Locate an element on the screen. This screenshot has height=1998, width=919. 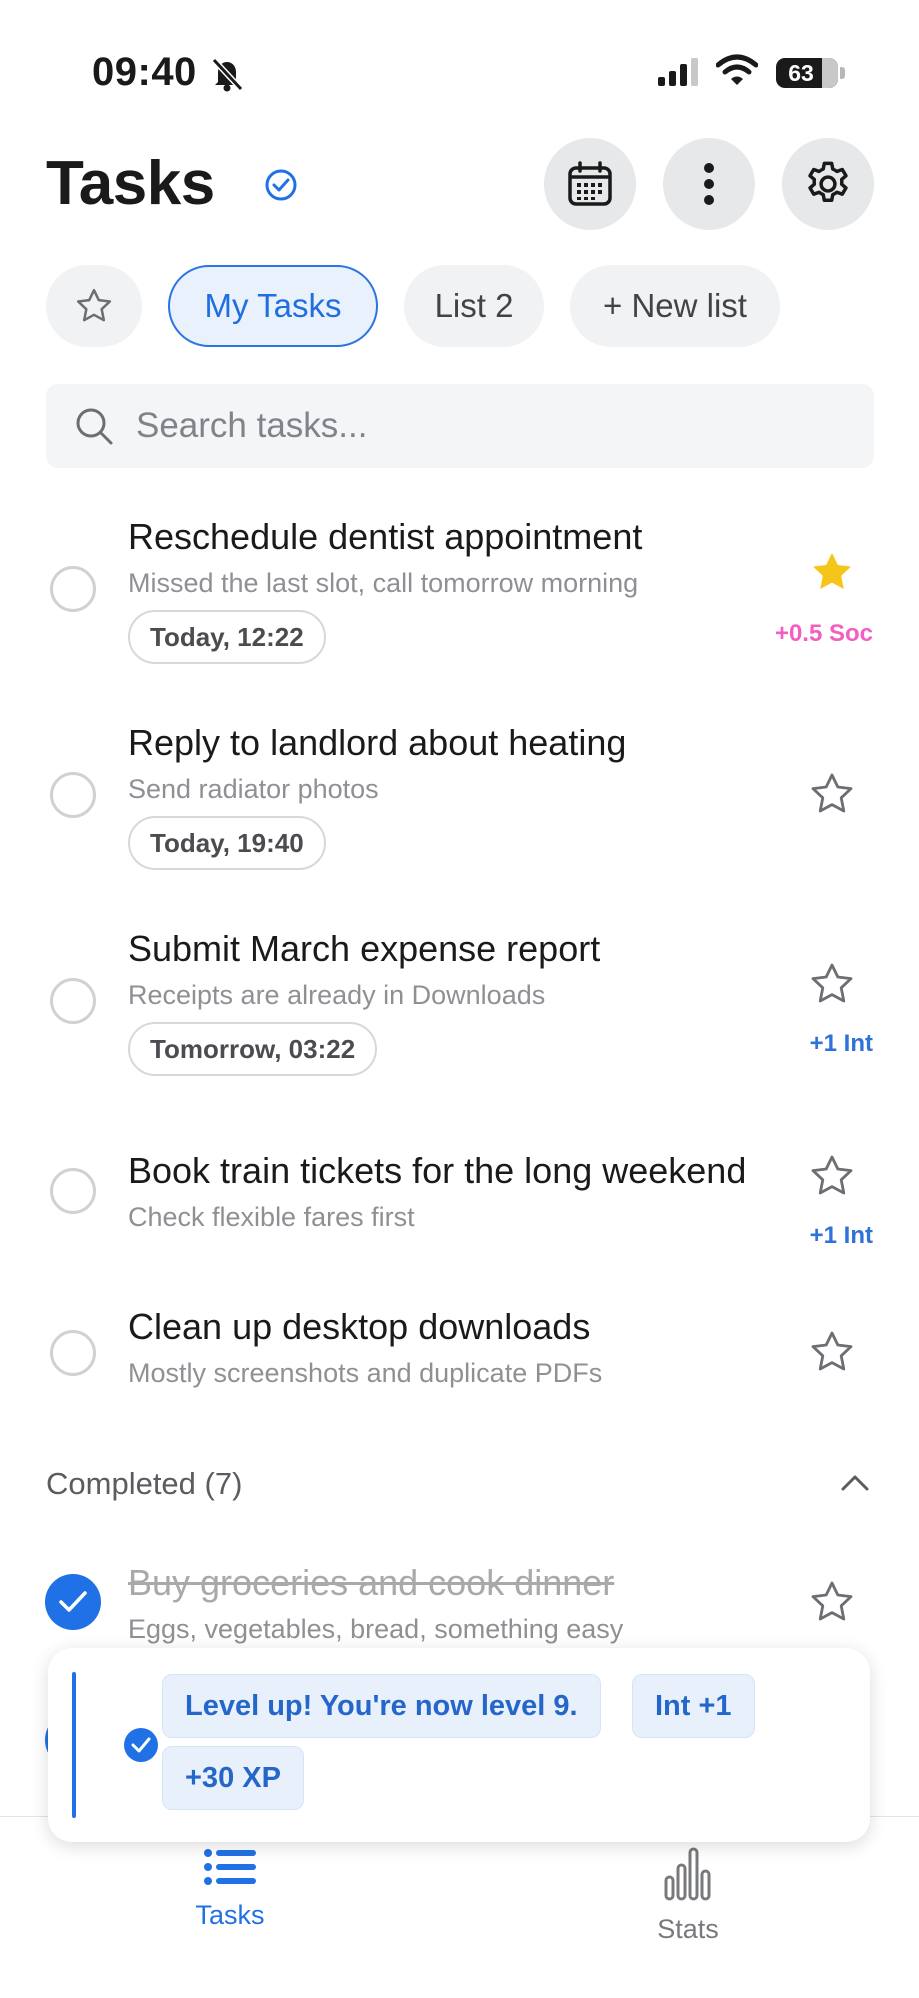
checkmark-icon is located at coordinates (73, 1601).